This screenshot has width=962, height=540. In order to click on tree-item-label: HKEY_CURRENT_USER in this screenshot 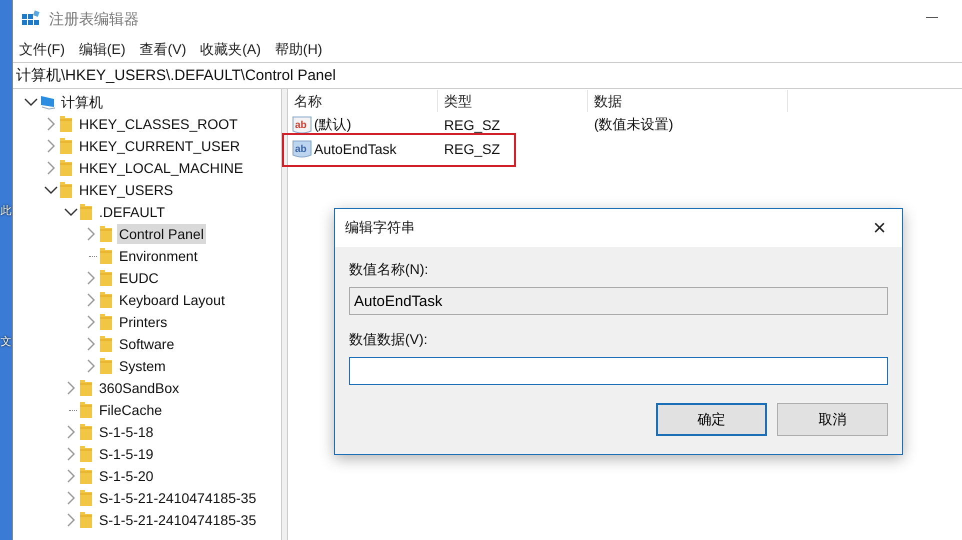, I will do `click(159, 146)`.